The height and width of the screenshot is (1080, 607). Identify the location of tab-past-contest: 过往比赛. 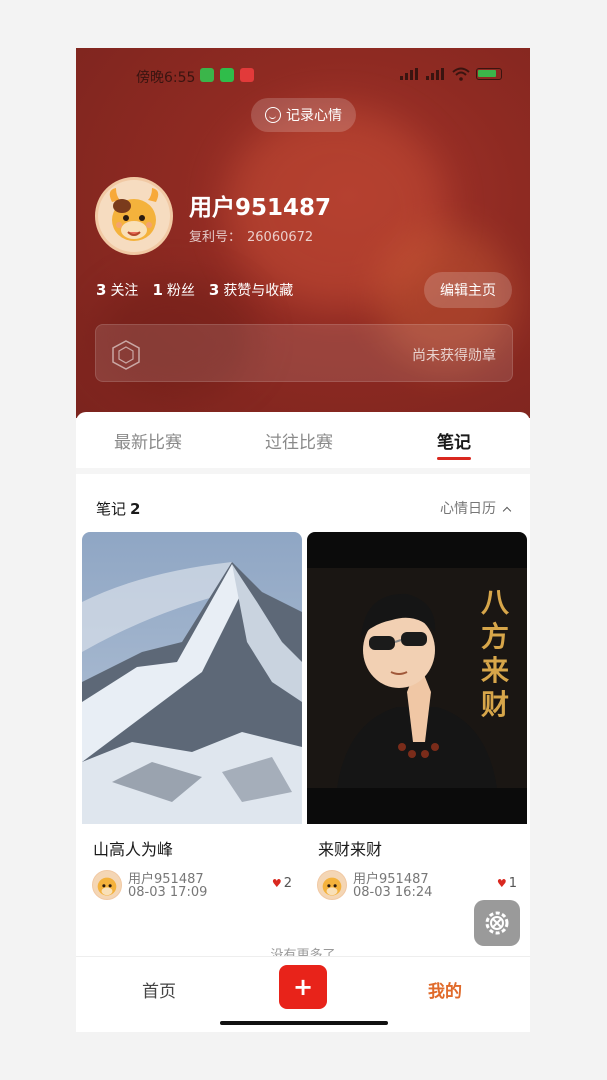
(299, 440).